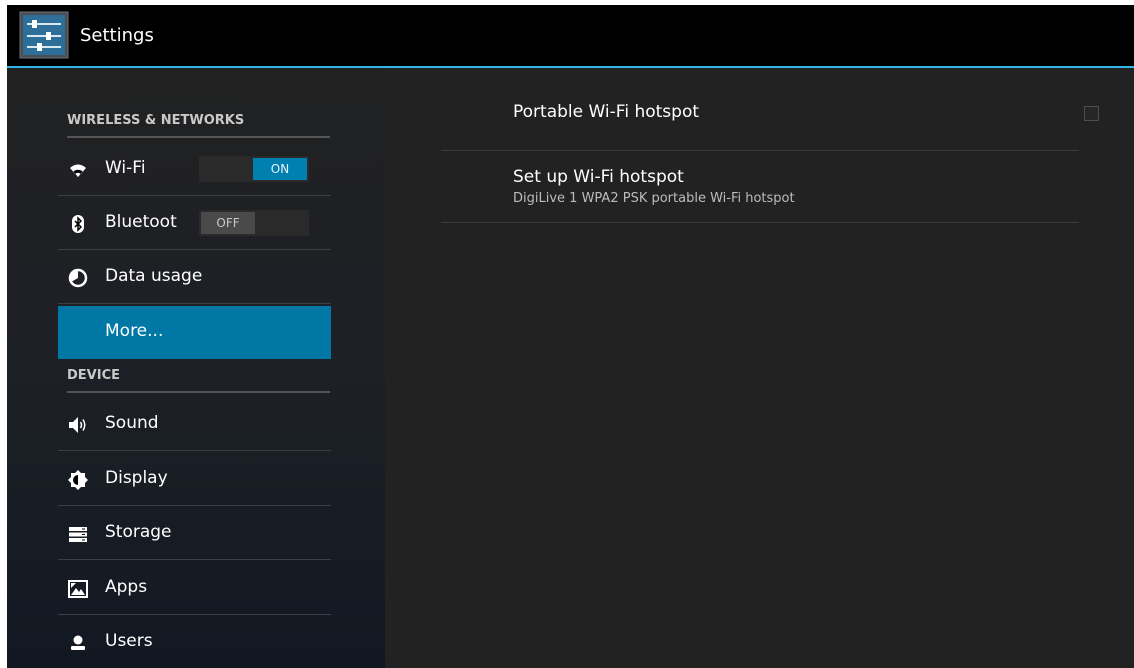 Image resolution: width=1134 pixels, height=668 pixels. Describe the element at coordinates (132, 423) in the screenshot. I see `sidebar-item-label: Sound` at that location.